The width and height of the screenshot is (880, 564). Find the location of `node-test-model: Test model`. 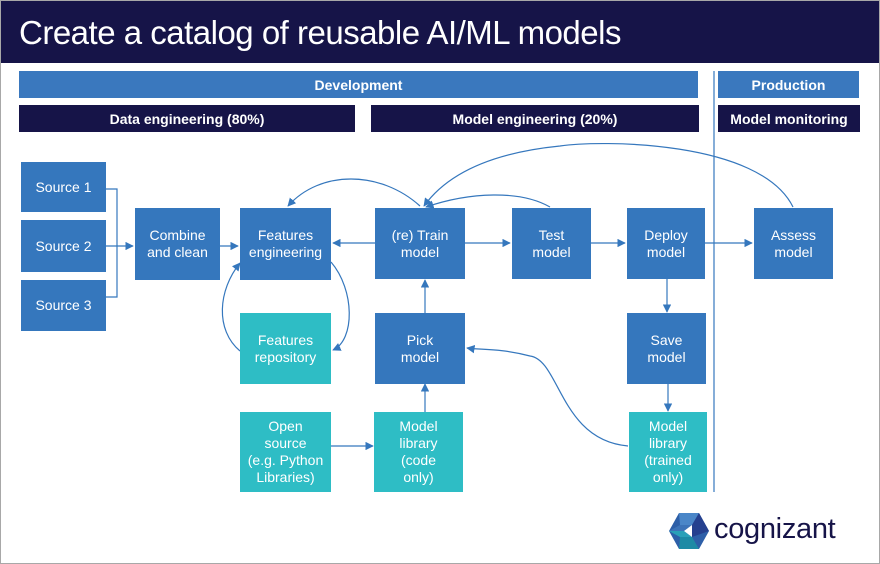

node-test-model: Test model is located at coordinates (551, 243).